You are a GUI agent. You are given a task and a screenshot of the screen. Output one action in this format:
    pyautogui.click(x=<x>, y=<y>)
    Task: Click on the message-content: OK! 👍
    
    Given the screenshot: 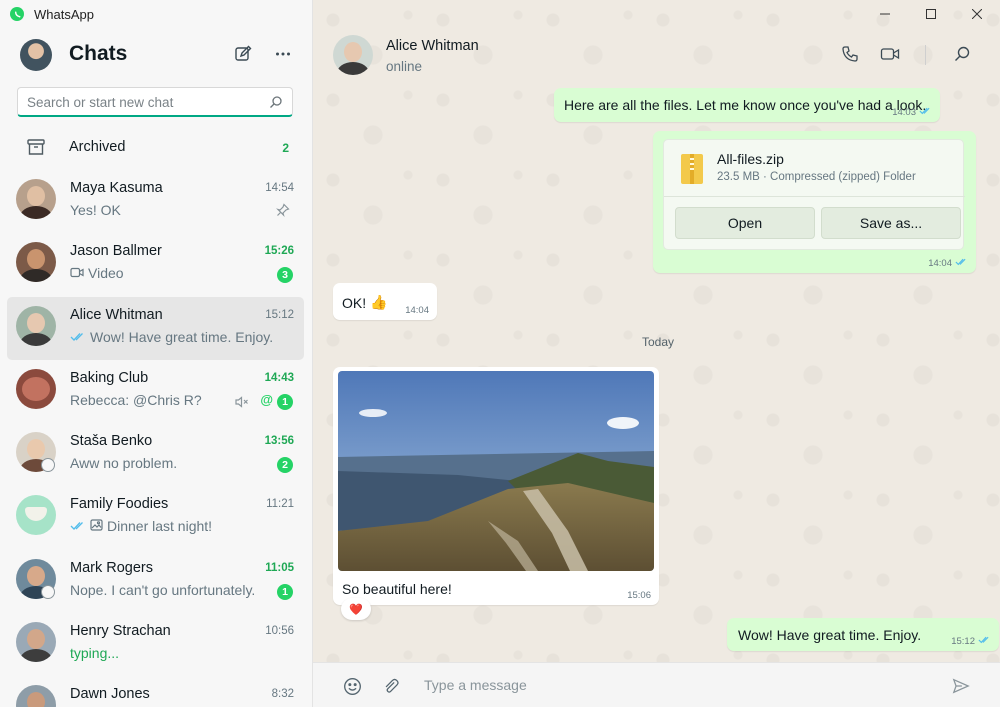 What is the action you would take?
    pyautogui.click(x=365, y=302)
    